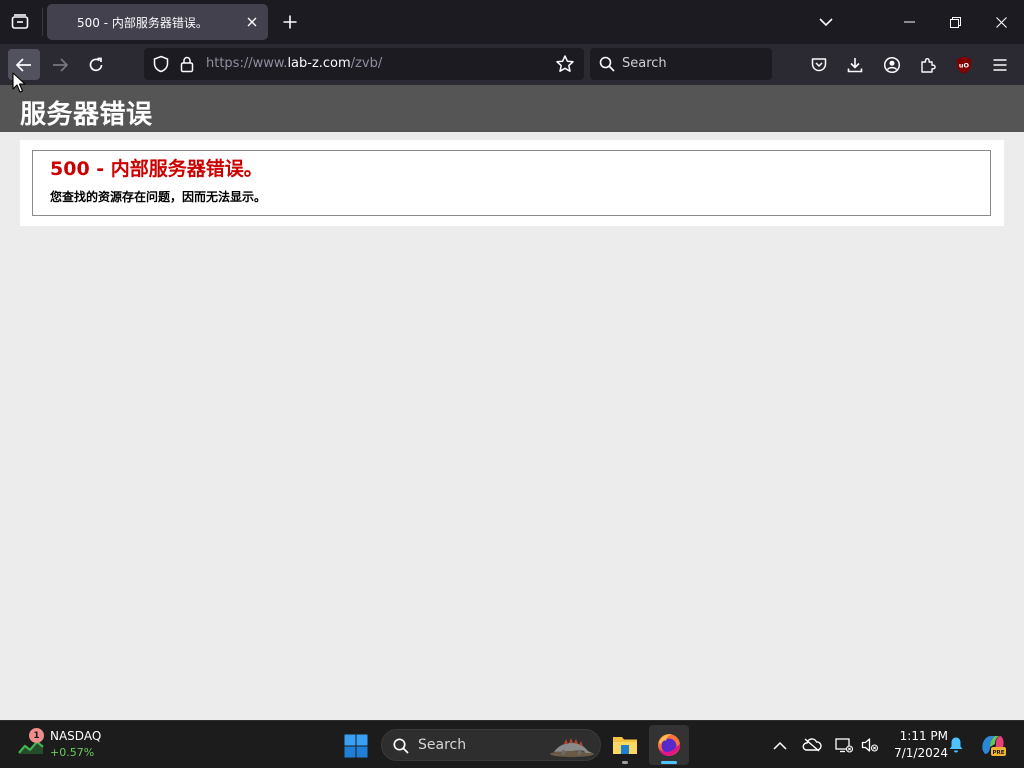 The height and width of the screenshot is (768, 1024). I want to click on shield-icon, so click(161, 64).